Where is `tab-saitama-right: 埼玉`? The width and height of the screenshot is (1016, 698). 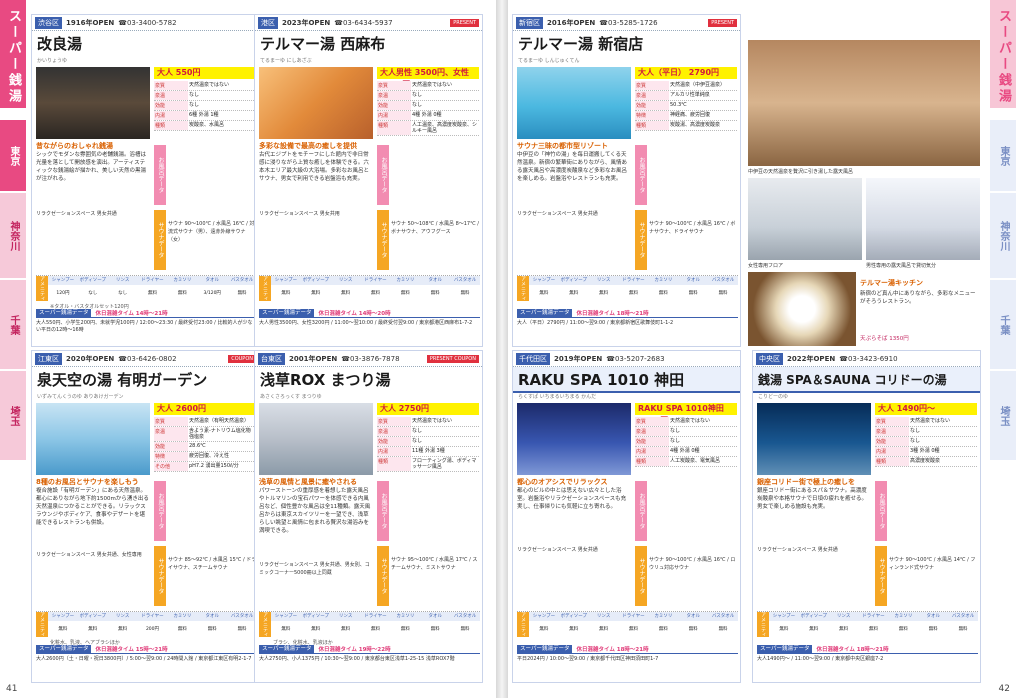
tab-saitama-right: 埼玉 is located at coordinates (1003, 416).